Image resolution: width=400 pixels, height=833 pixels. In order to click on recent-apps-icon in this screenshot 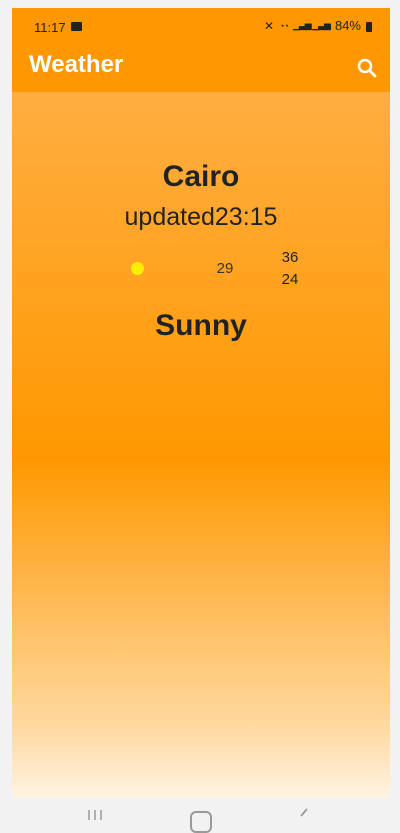, I will do `click(95, 815)`.